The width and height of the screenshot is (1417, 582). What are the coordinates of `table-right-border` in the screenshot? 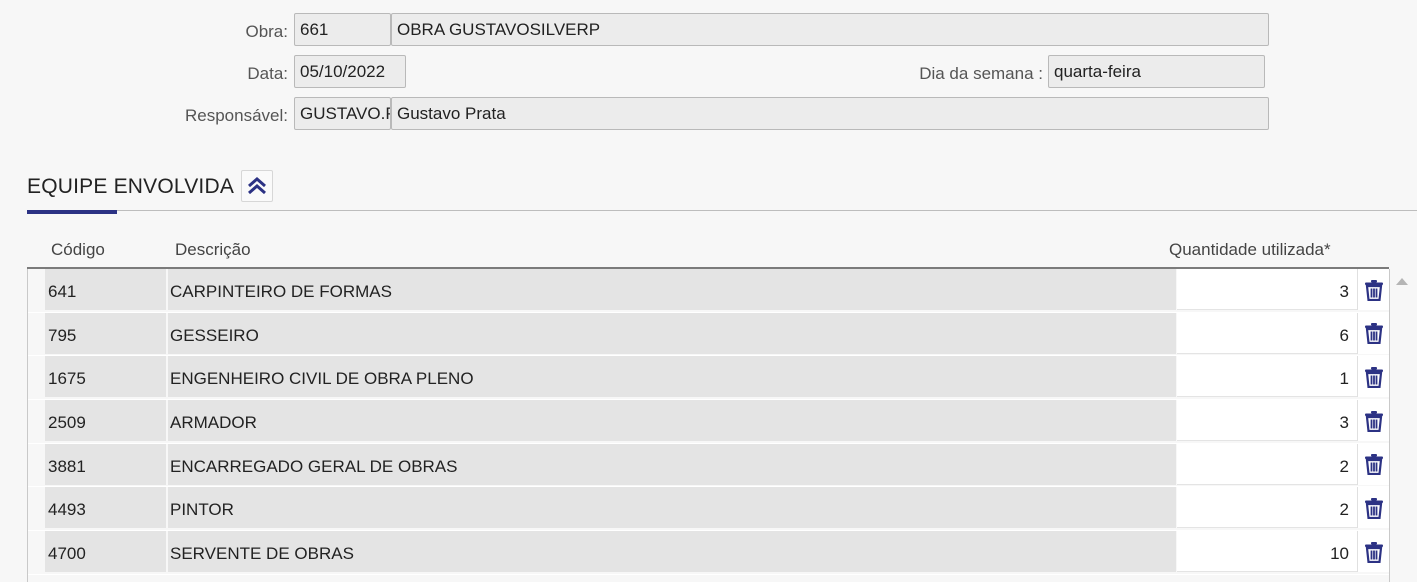 It's located at (1389, 425).